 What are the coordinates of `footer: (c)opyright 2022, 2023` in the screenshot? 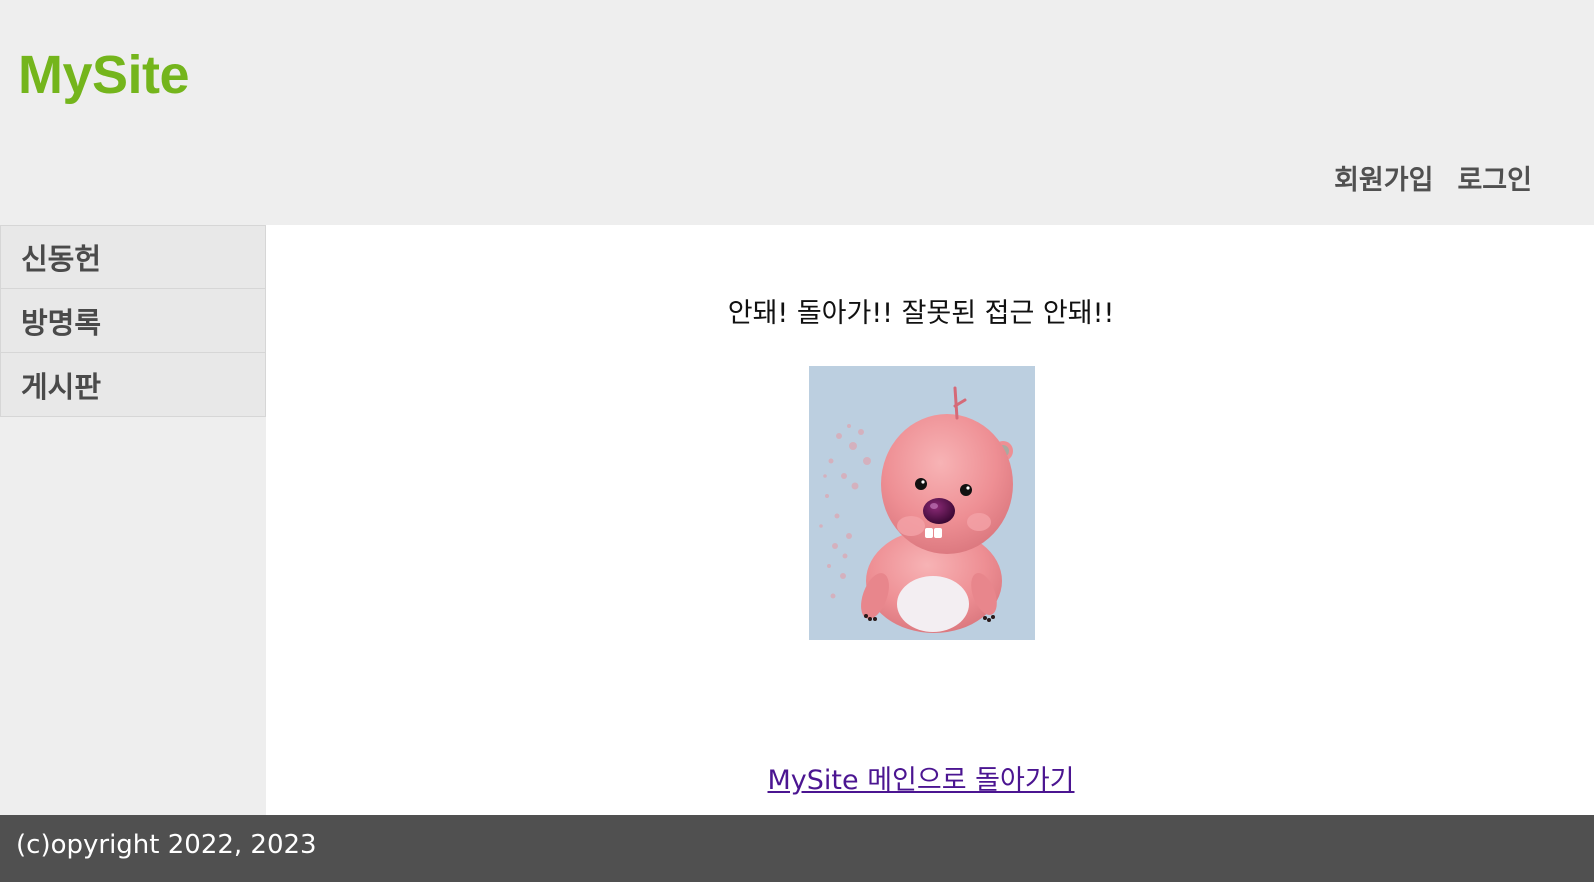 It's located at (797, 848).